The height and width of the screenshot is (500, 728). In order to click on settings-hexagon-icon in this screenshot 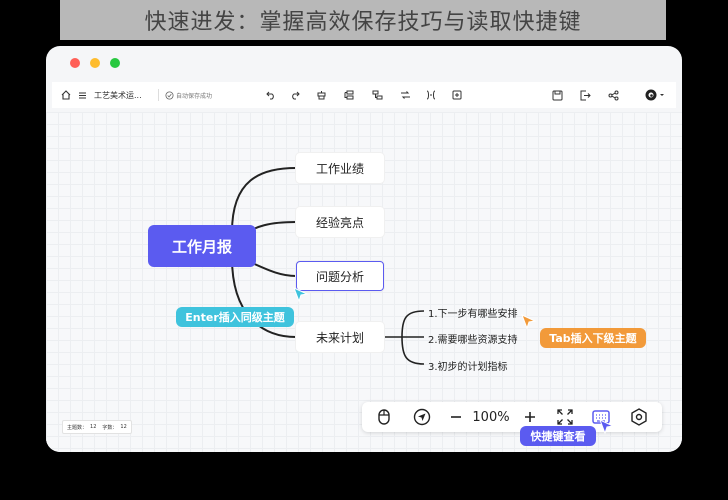, I will do `click(639, 417)`.